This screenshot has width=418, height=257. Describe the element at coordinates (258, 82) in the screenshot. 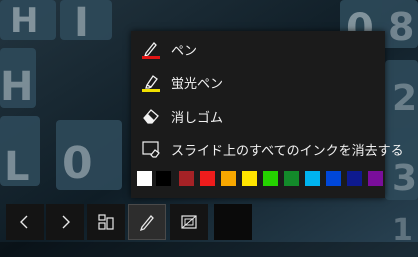

I see `menu-item-highlighter: 蛍光ペン` at that location.